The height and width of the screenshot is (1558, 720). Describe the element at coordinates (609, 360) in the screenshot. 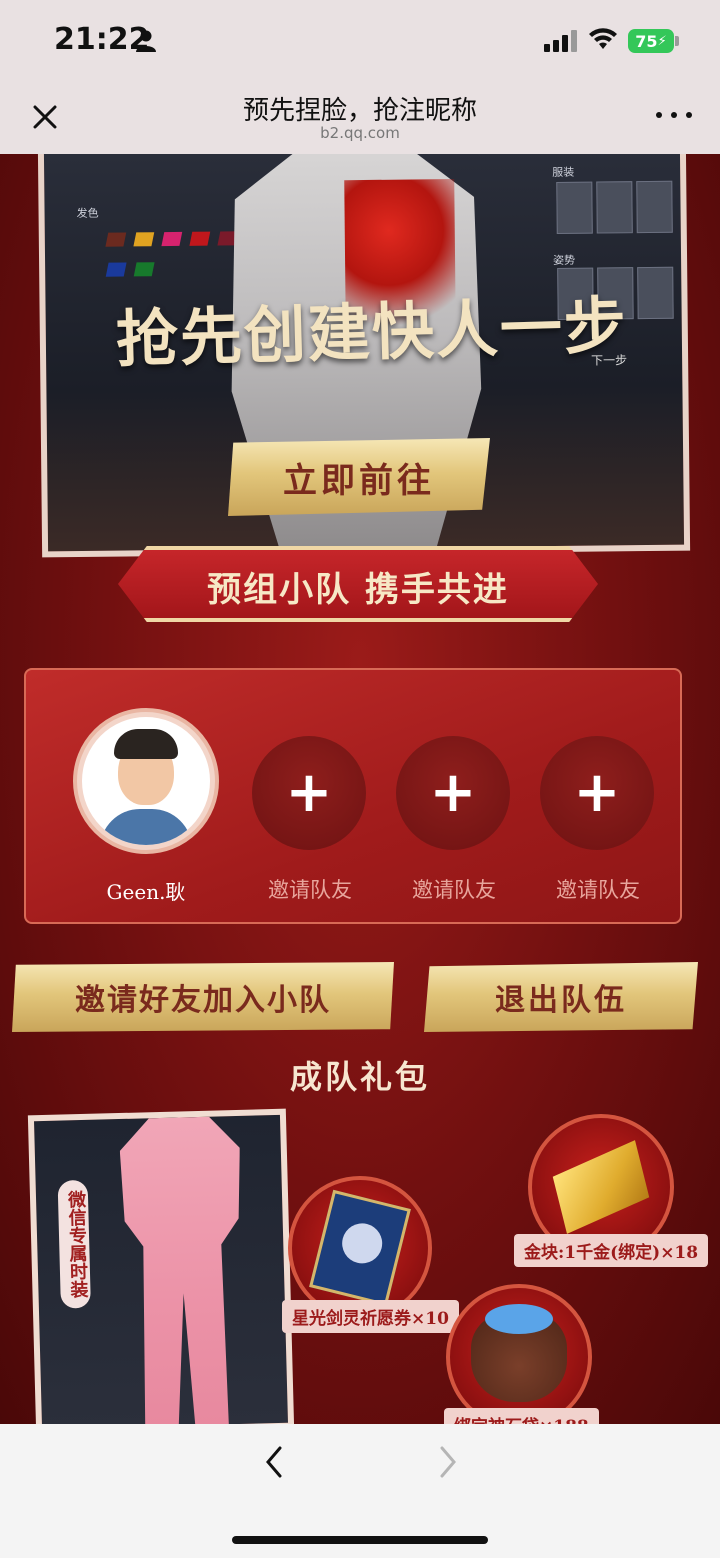

I see `next-step-label: 下一步` at that location.